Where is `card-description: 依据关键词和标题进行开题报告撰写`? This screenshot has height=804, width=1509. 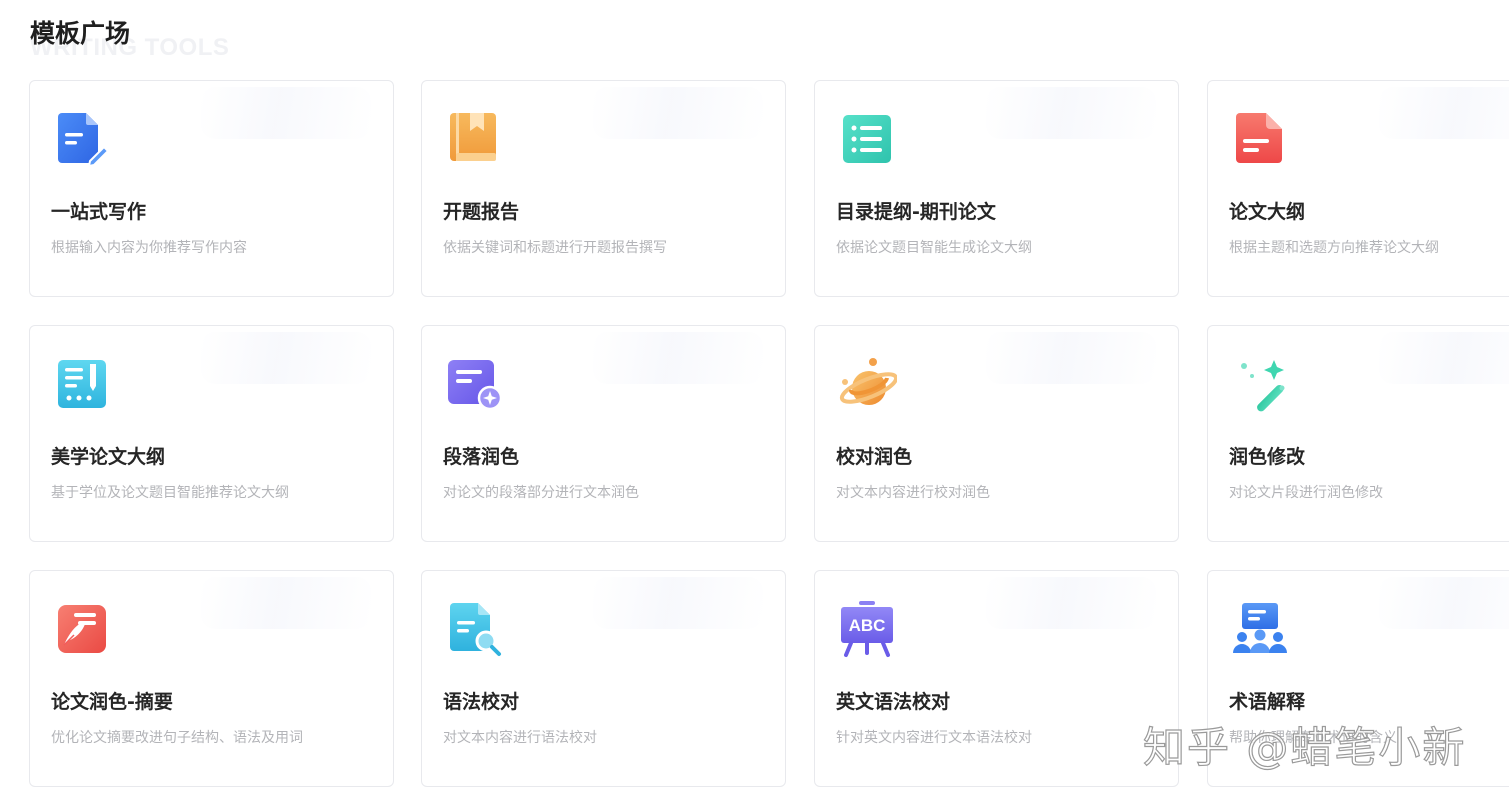
card-description: 依据关键词和标题进行开题报告撰写 is located at coordinates (555, 248).